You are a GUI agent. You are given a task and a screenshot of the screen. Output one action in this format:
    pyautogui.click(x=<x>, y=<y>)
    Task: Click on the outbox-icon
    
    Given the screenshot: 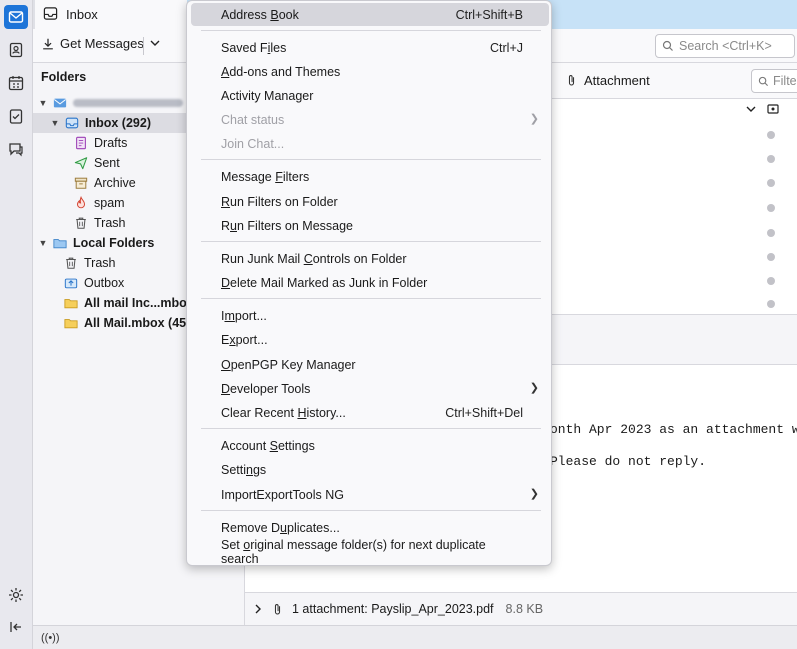 What is the action you would take?
    pyautogui.click(x=71, y=283)
    